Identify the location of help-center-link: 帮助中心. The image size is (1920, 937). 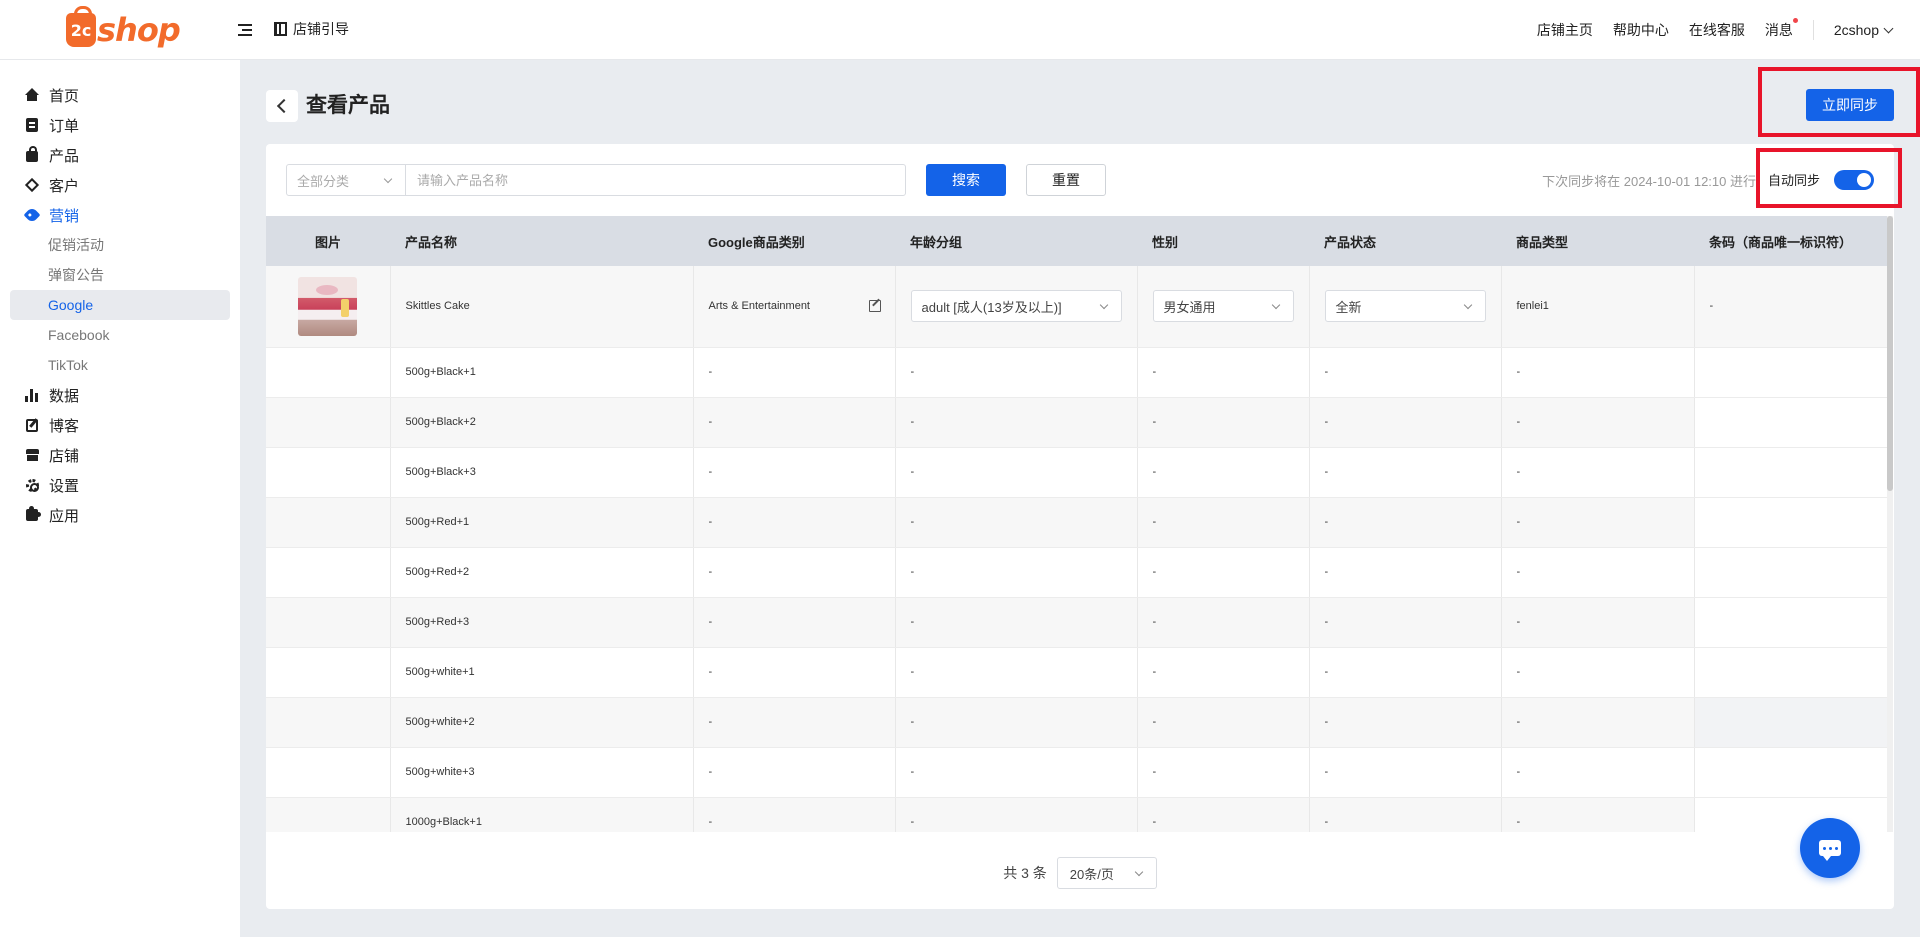
(1641, 30).